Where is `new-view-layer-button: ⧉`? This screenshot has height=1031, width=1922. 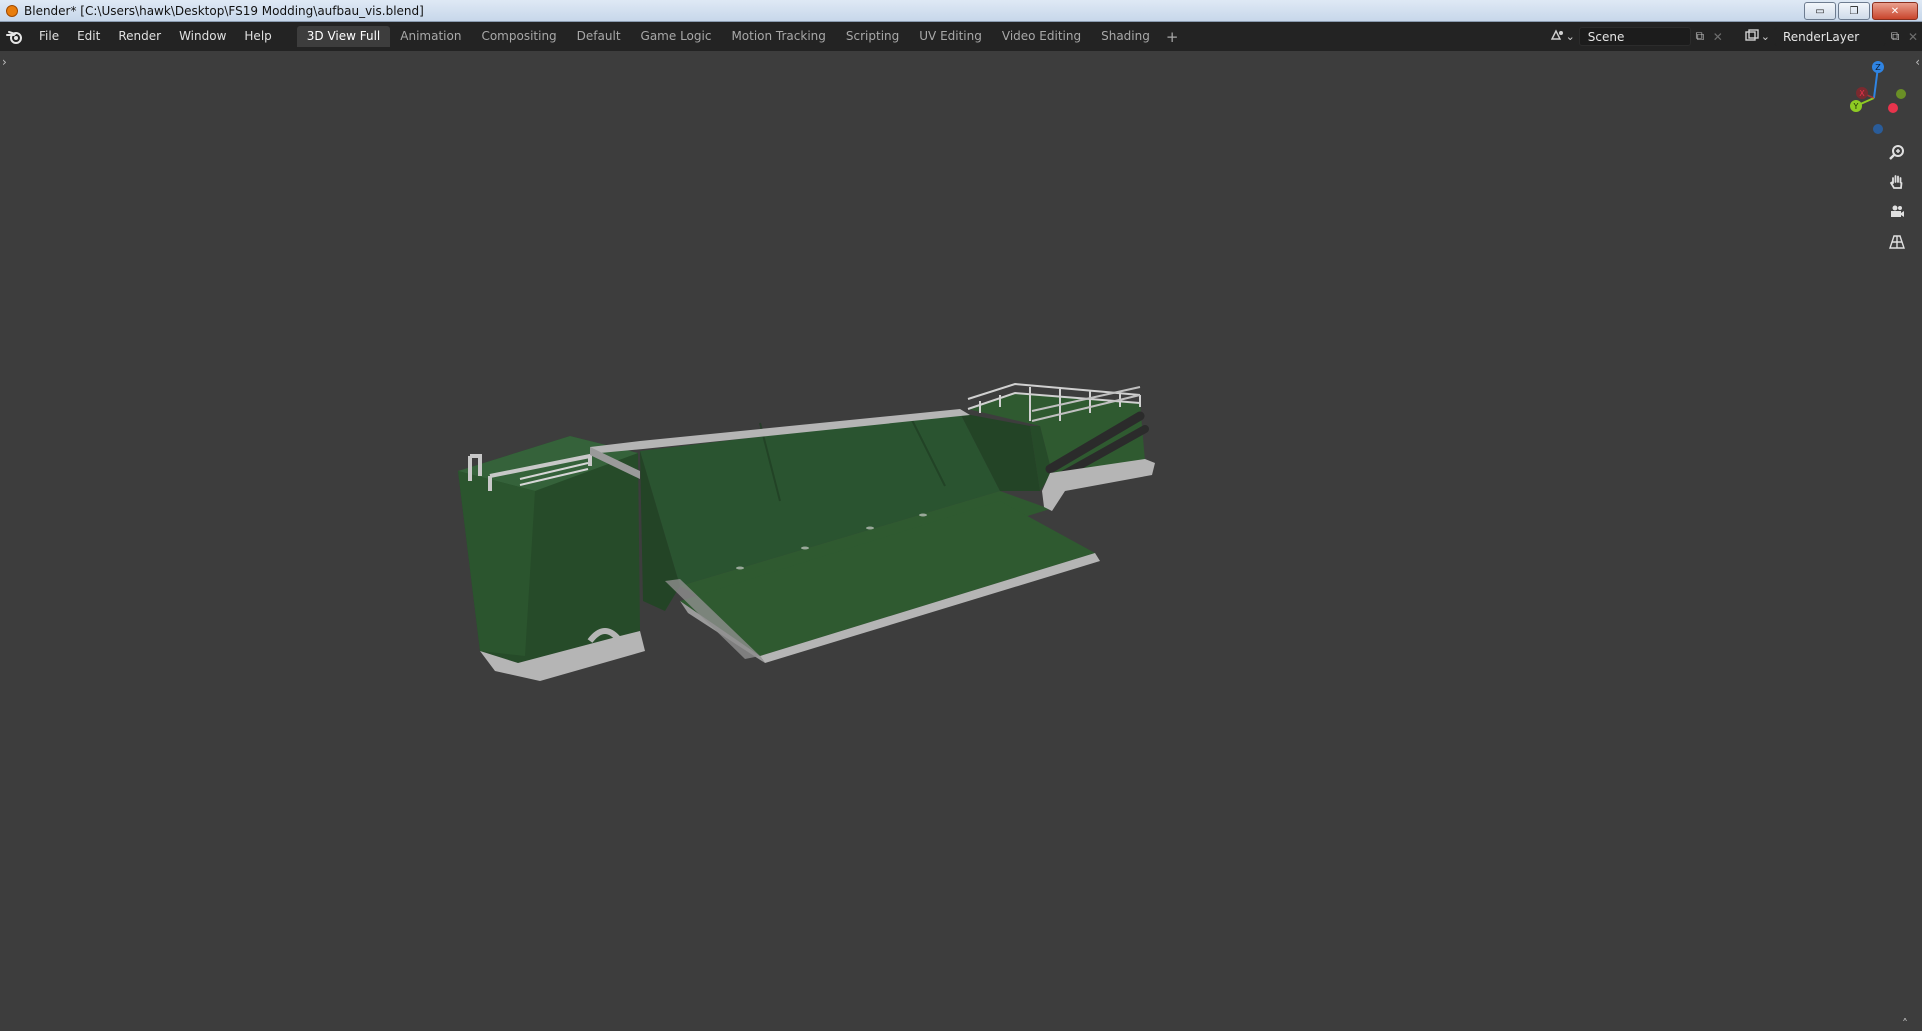
new-view-layer-button: ⧉ is located at coordinates (1895, 37).